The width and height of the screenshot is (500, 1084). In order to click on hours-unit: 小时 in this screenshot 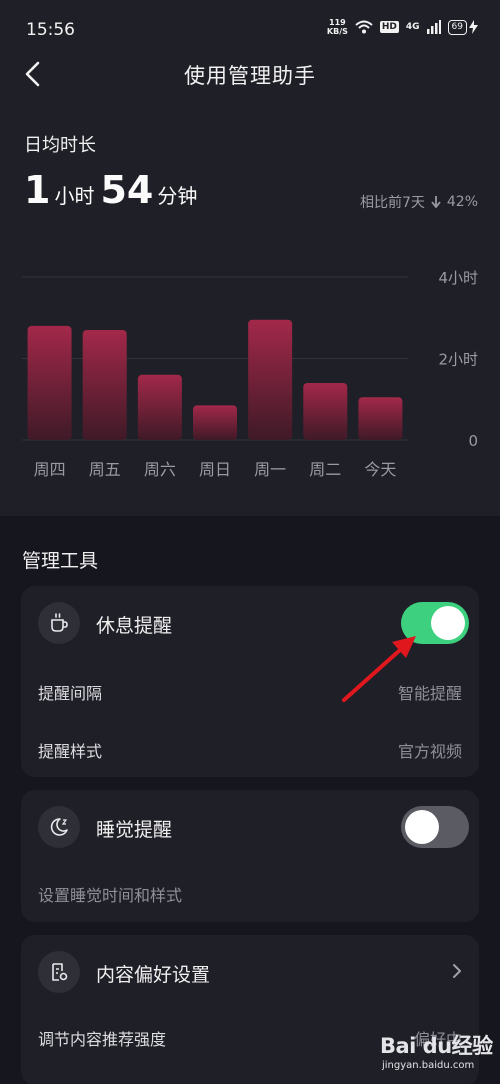, I will do `click(74, 196)`.